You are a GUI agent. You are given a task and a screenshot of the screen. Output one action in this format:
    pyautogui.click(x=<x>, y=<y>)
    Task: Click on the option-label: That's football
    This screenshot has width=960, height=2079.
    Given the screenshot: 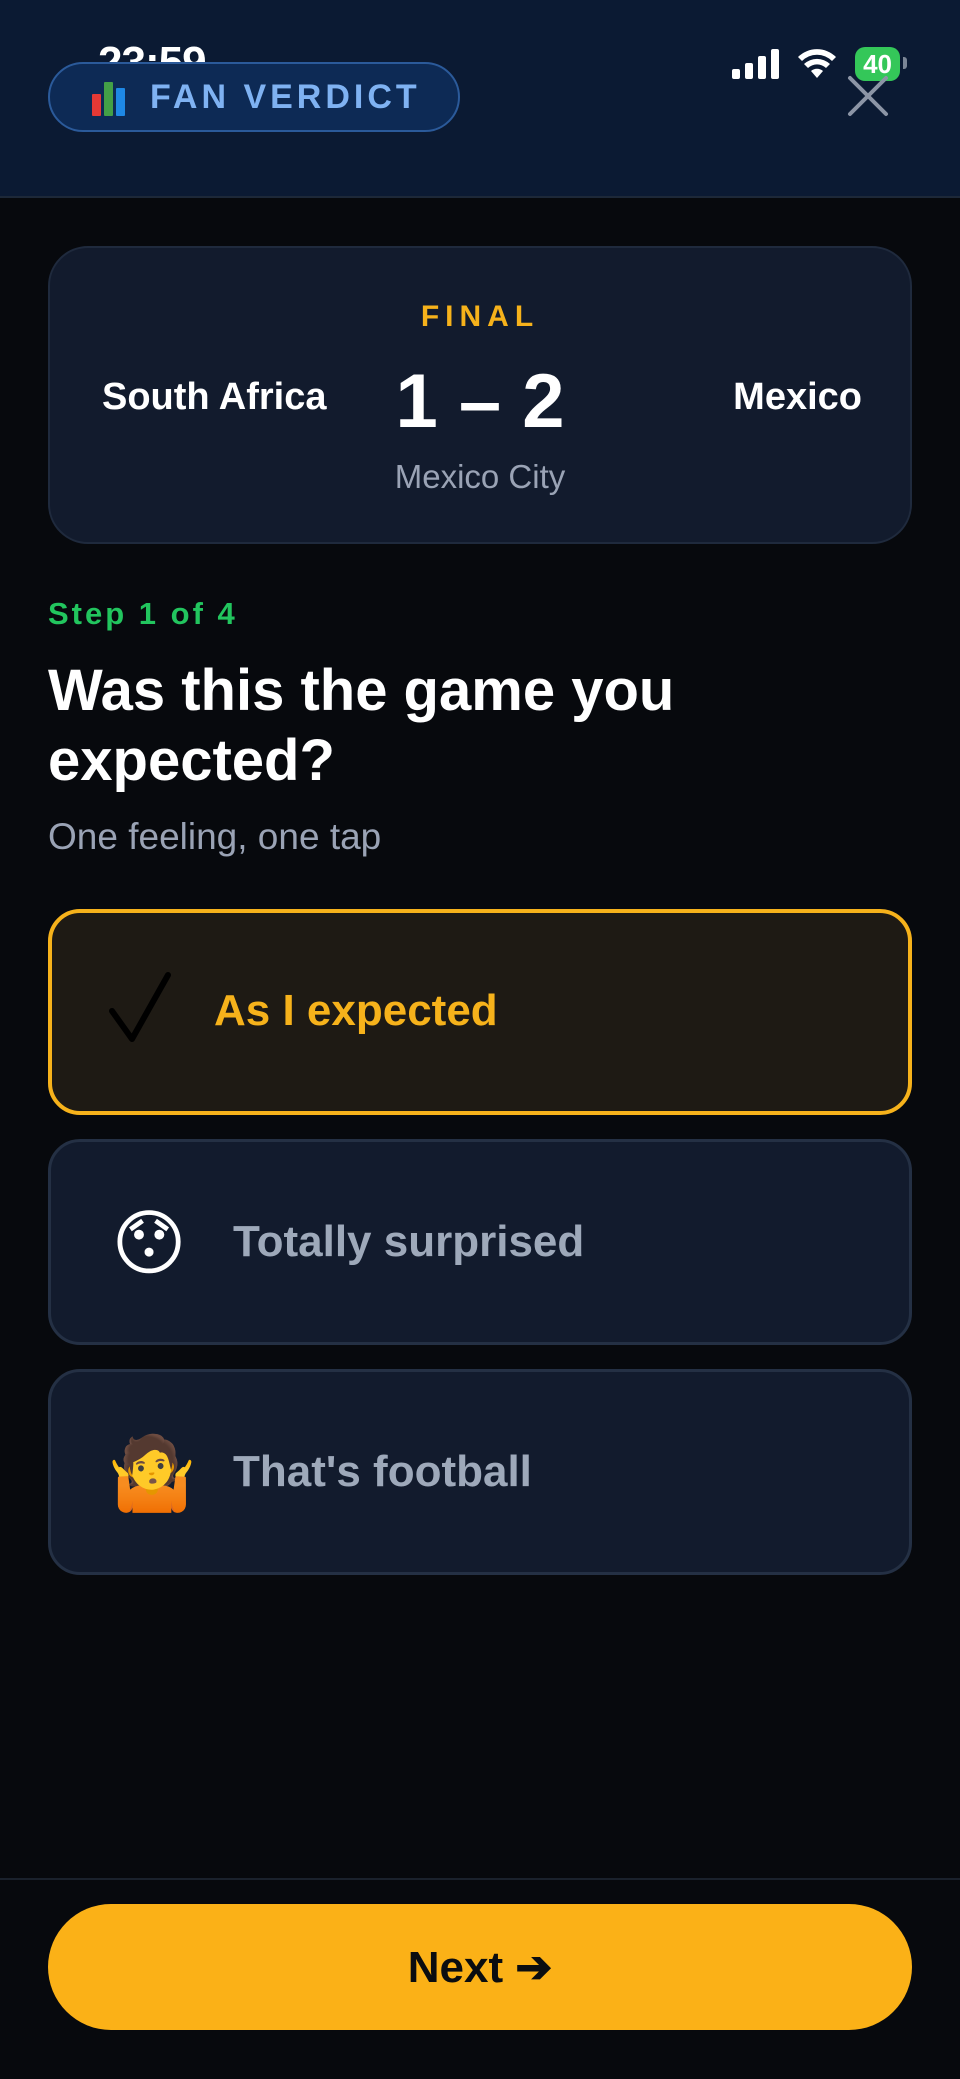 What is the action you would take?
    pyautogui.click(x=382, y=1471)
    